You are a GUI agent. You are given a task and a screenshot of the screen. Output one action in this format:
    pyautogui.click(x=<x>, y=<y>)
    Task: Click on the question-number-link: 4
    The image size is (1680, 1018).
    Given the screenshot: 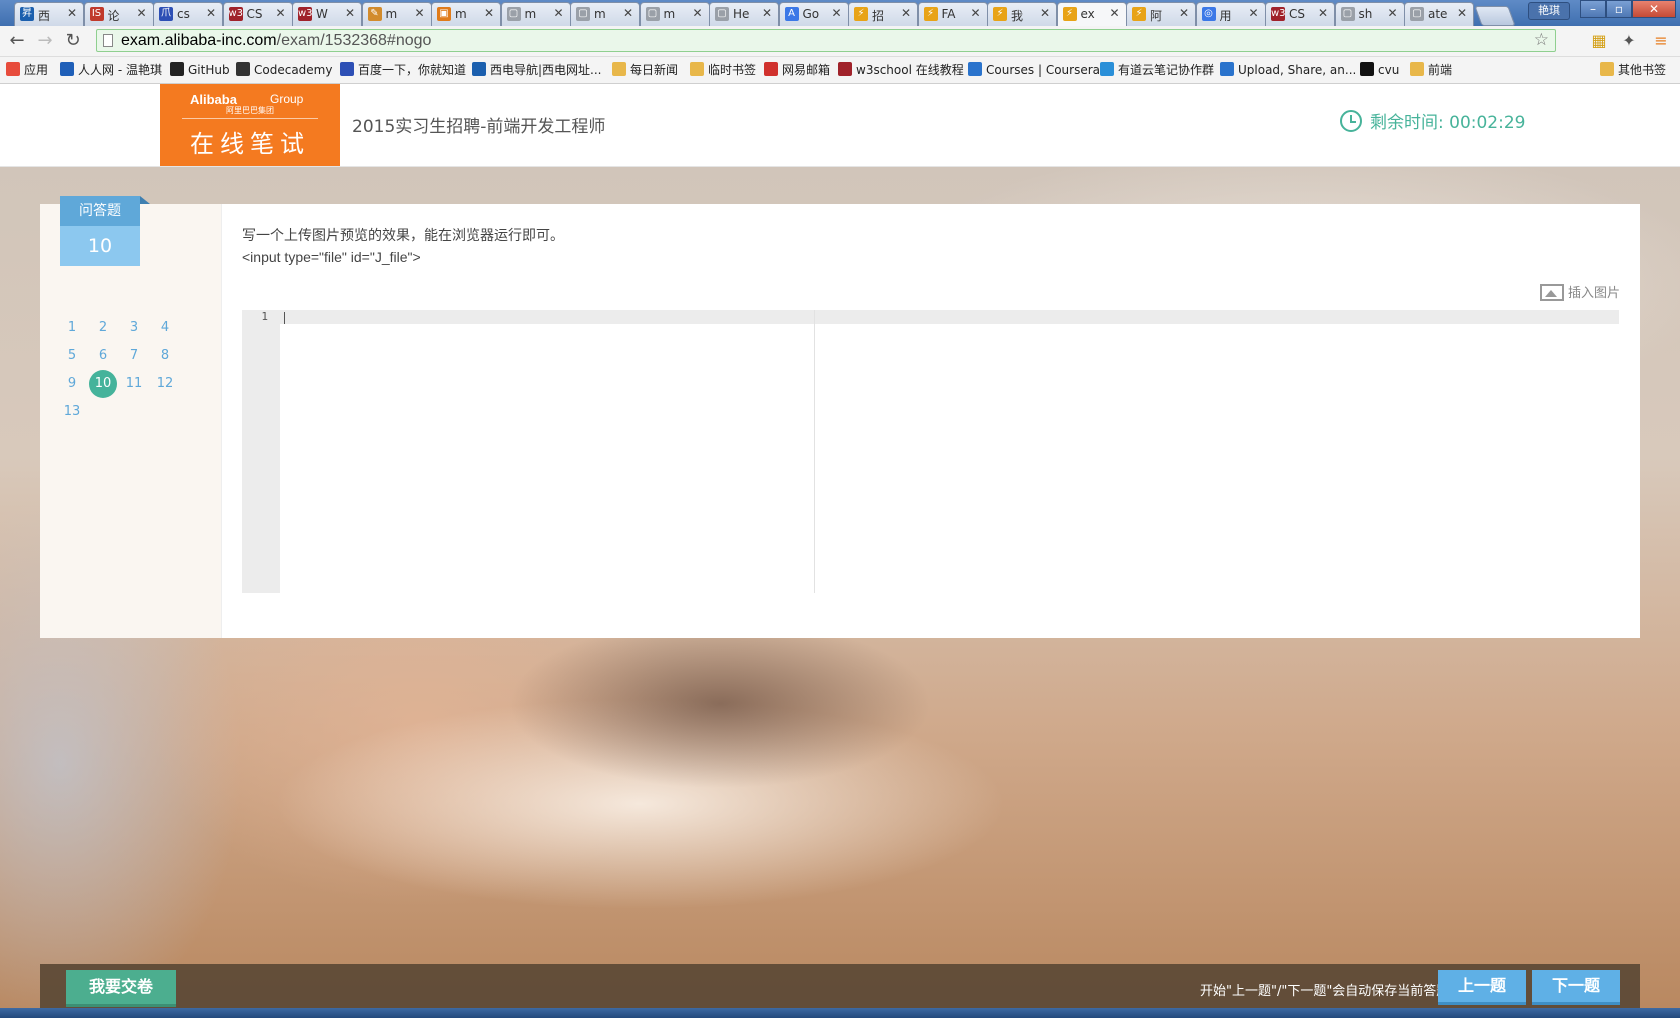 What is the action you would take?
    pyautogui.click(x=165, y=328)
    